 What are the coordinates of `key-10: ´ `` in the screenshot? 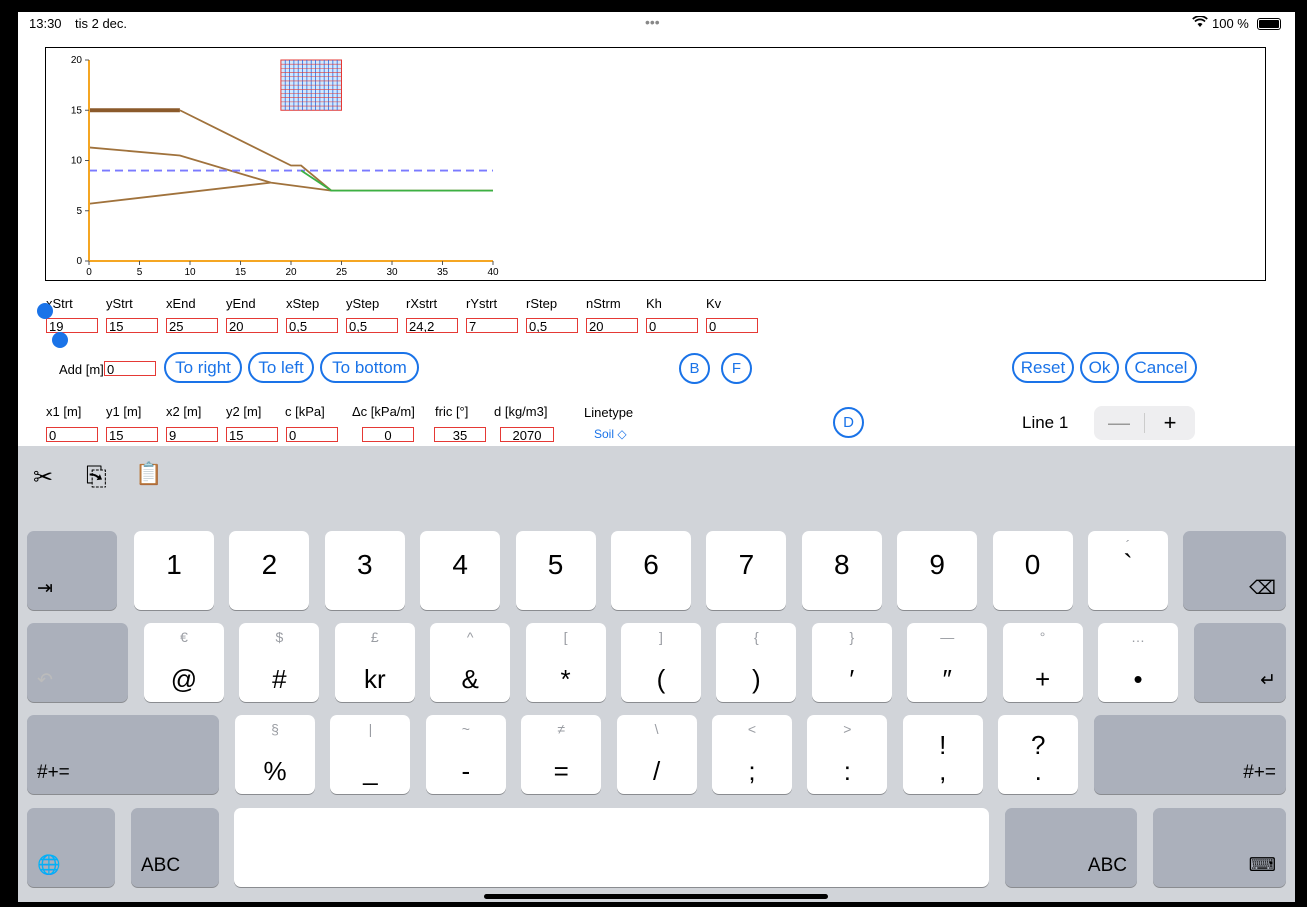 It's located at (1128, 570).